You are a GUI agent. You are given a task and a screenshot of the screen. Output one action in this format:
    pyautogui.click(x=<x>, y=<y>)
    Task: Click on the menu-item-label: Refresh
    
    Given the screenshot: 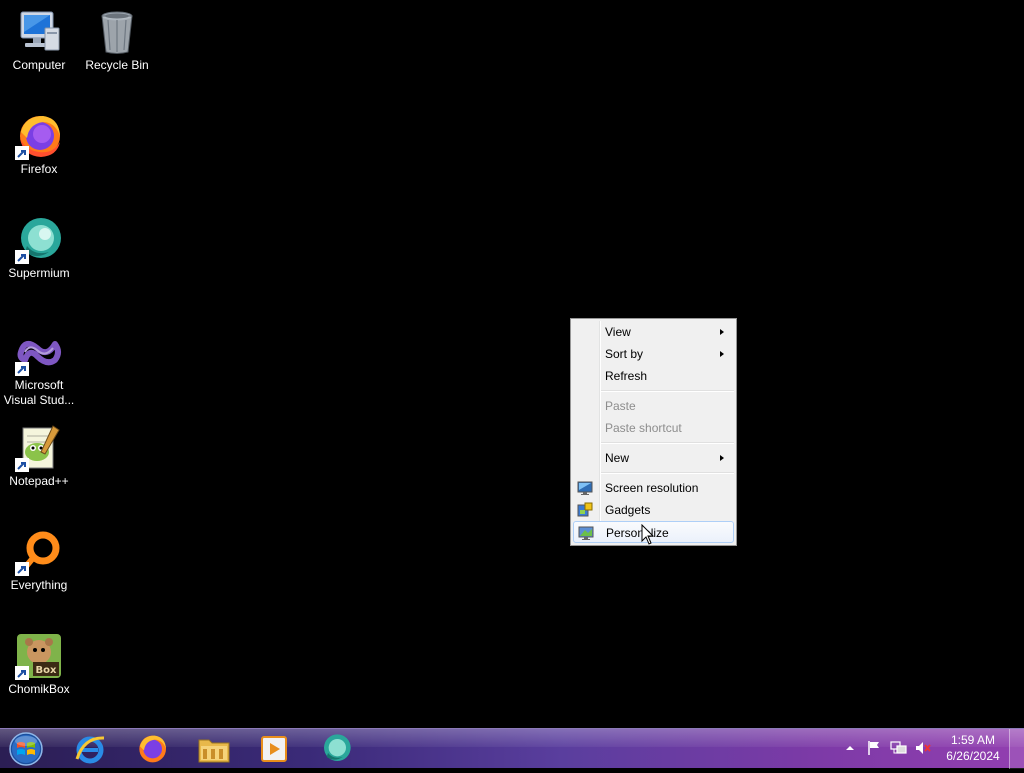 What is the action you would take?
    pyautogui.click(x=626, y=376)
    